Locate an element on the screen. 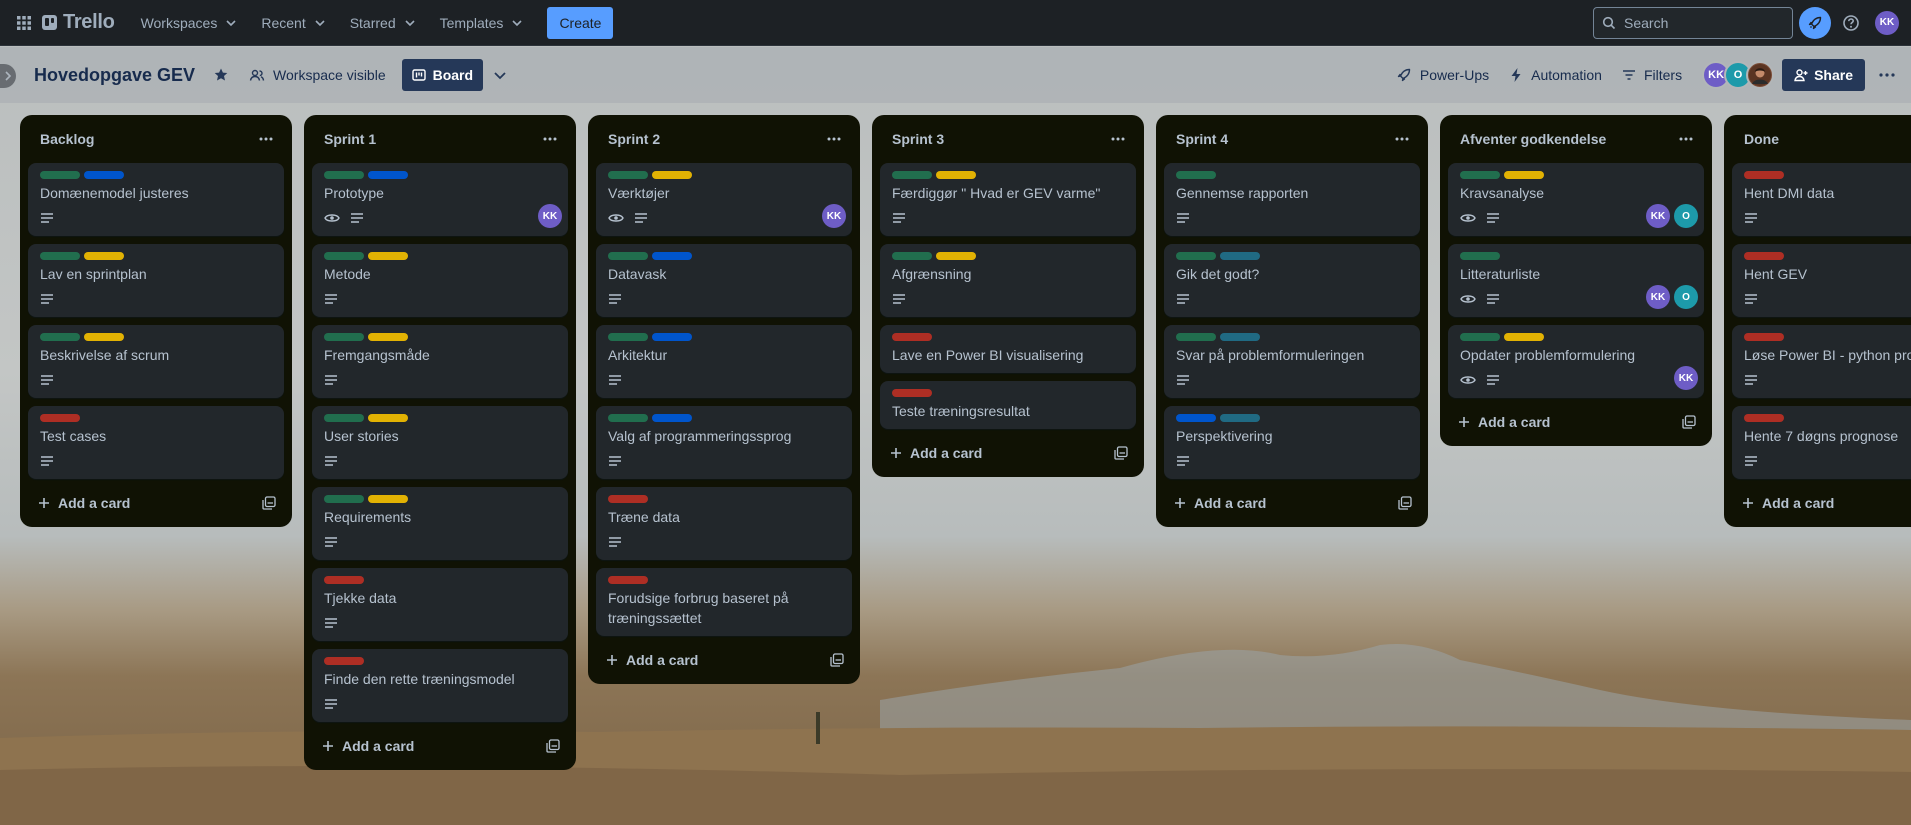 The height and width of the screenshot is (825, 1911). card: Teste træningsresultat is located at coordinates (1008, 405).